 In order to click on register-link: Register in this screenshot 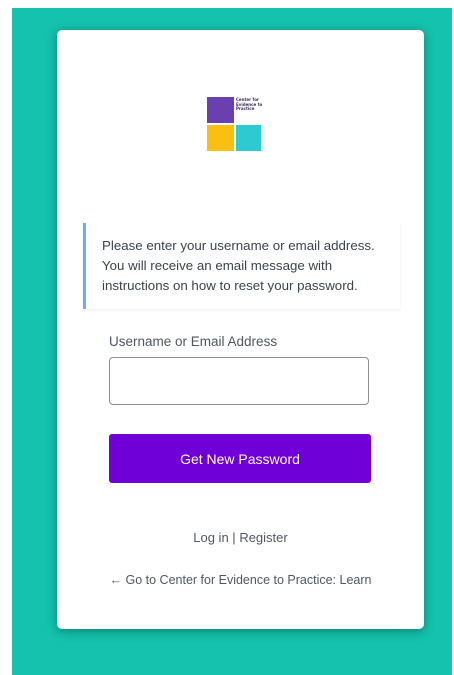, I will do `click(263, 537)`.